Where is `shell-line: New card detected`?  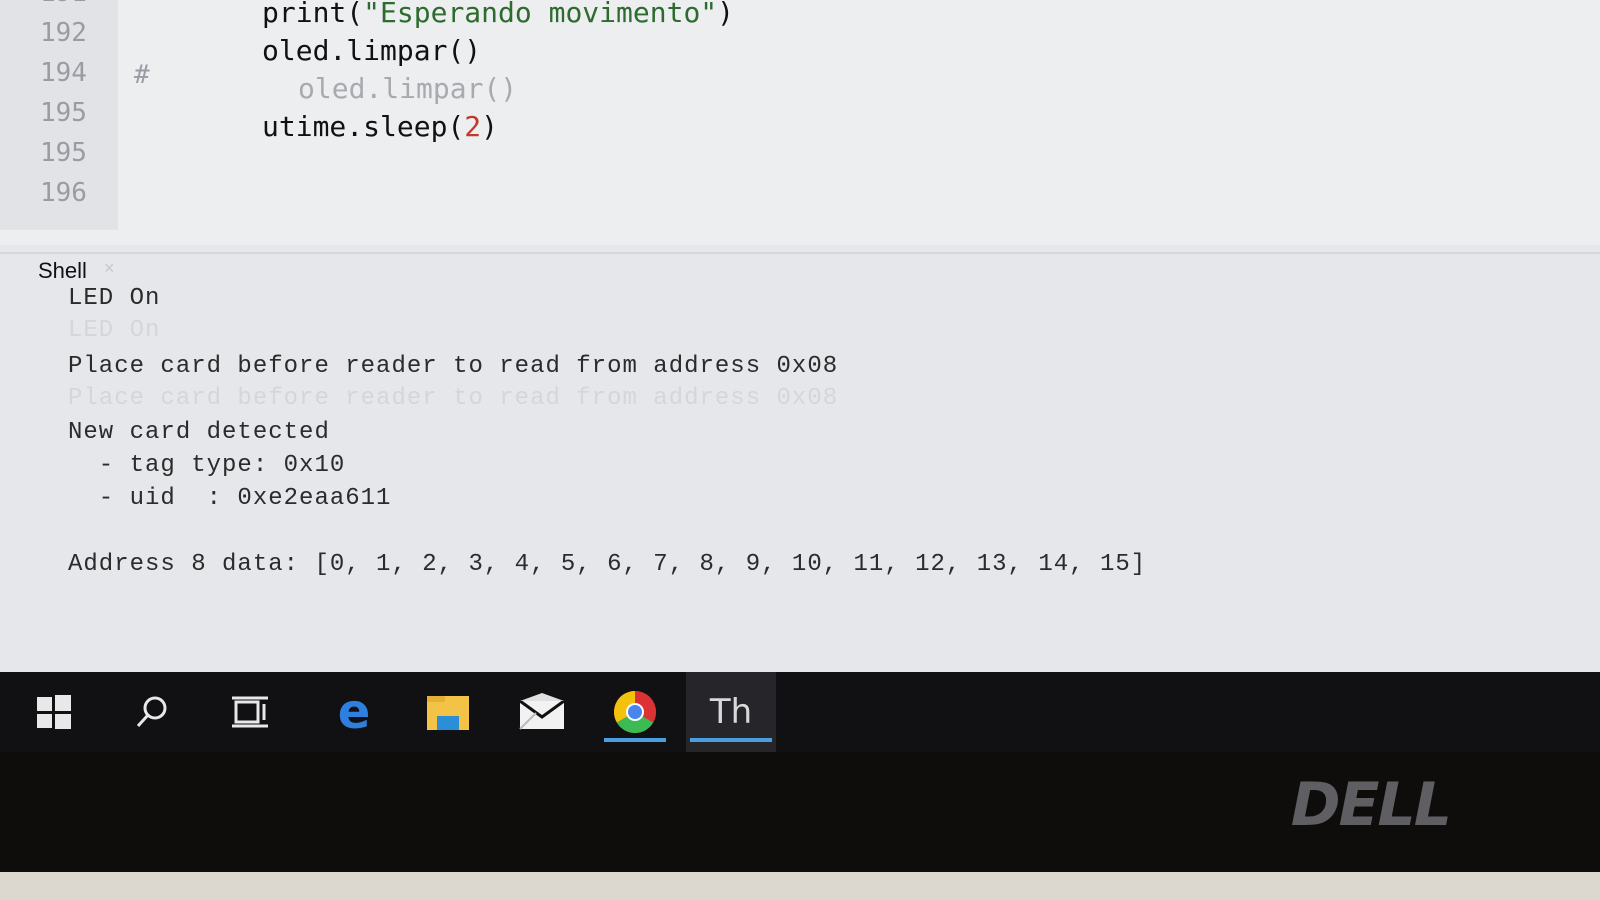 shell-line: New card detected is located at coordinates (199, 432).